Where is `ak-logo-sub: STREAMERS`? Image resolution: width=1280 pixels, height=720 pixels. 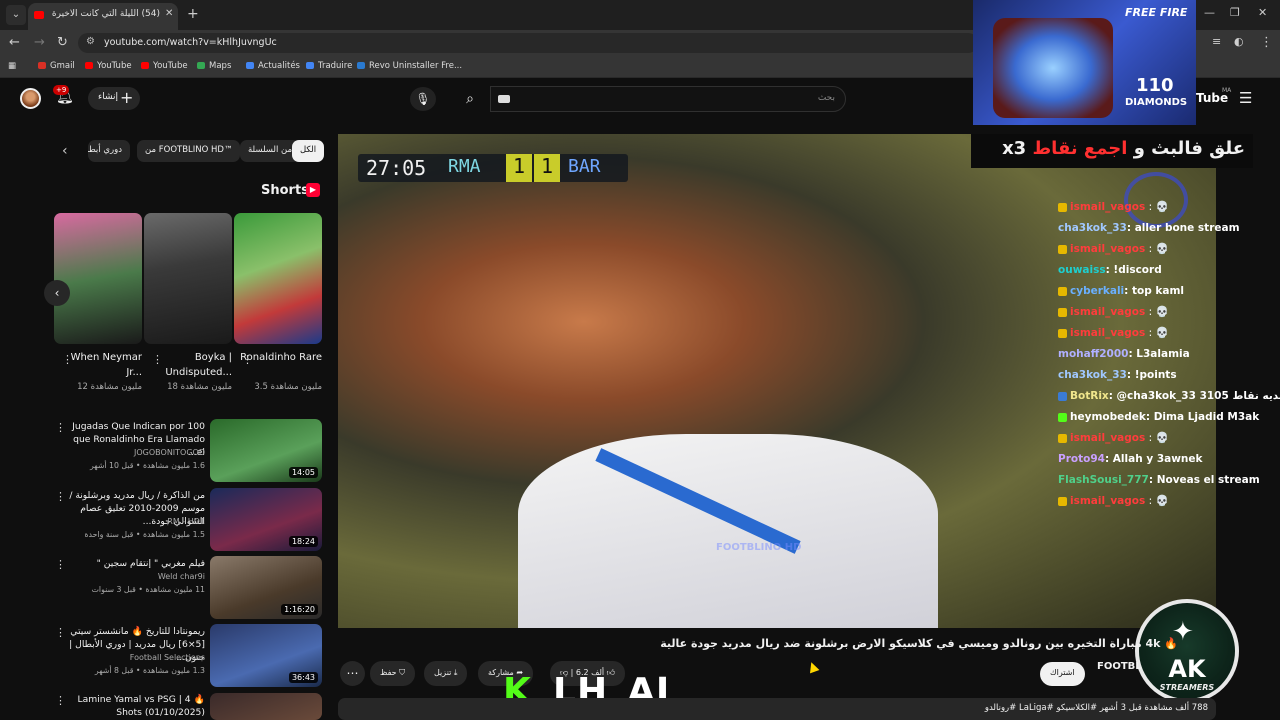
ak-logo-sub: STREAMERS is located at coordinates (1187, 687).